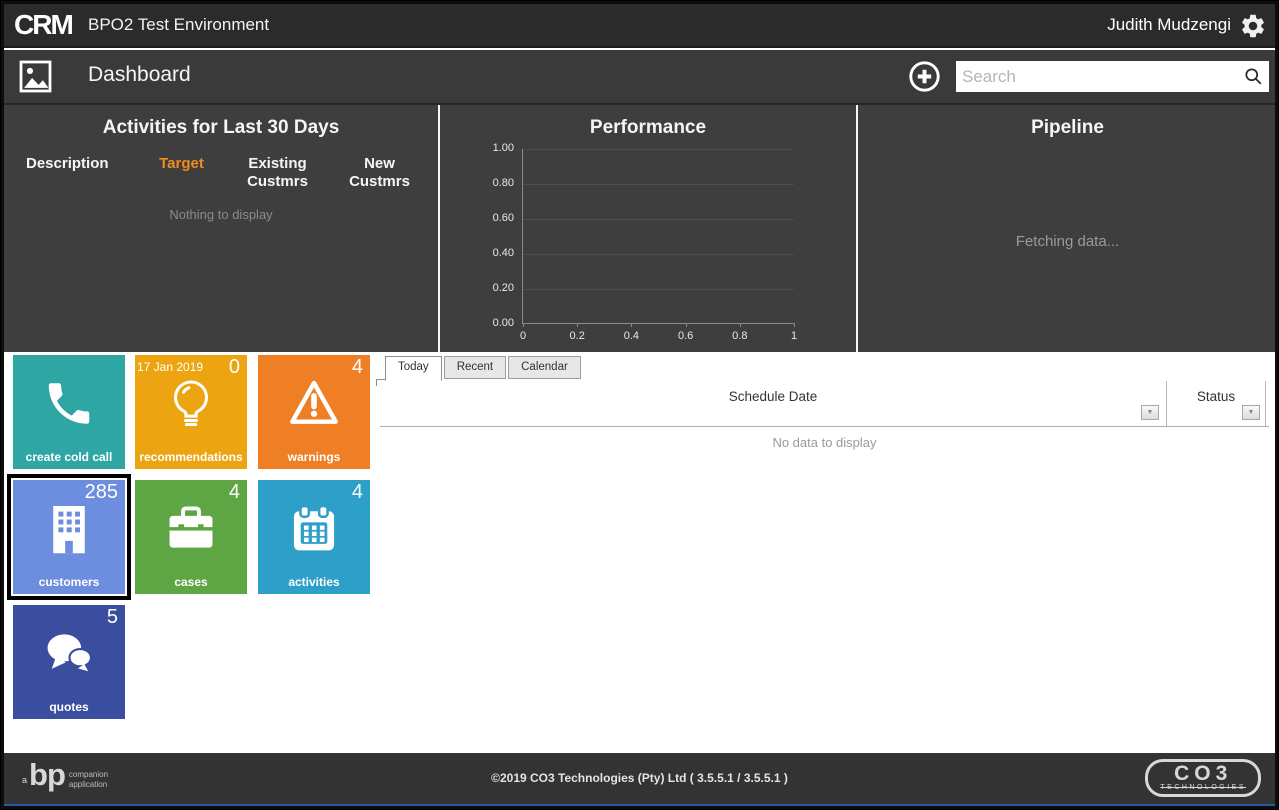 Image resolution: width=1279 pixels, height=810 pixels. I want to click on tab-page-border-stub, so click(380, 382).